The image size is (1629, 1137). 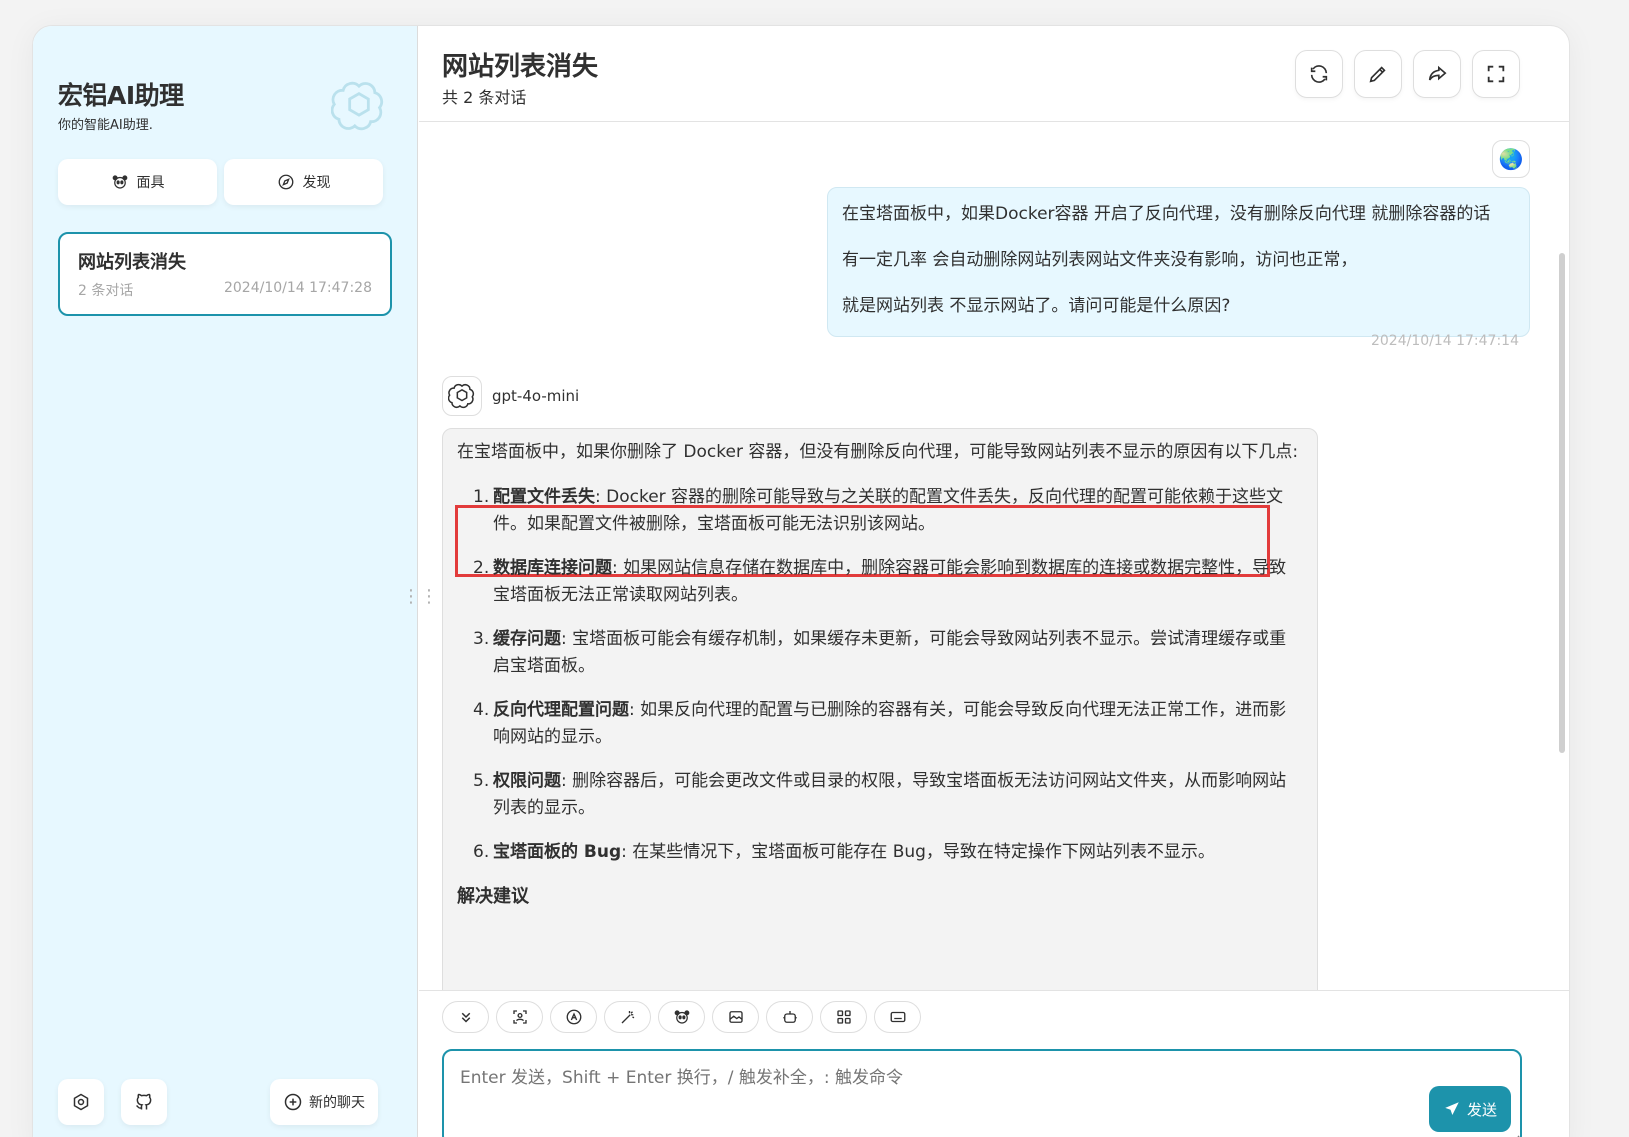 I want to click on magic-wand-icon, so click(x=627, y=1017).